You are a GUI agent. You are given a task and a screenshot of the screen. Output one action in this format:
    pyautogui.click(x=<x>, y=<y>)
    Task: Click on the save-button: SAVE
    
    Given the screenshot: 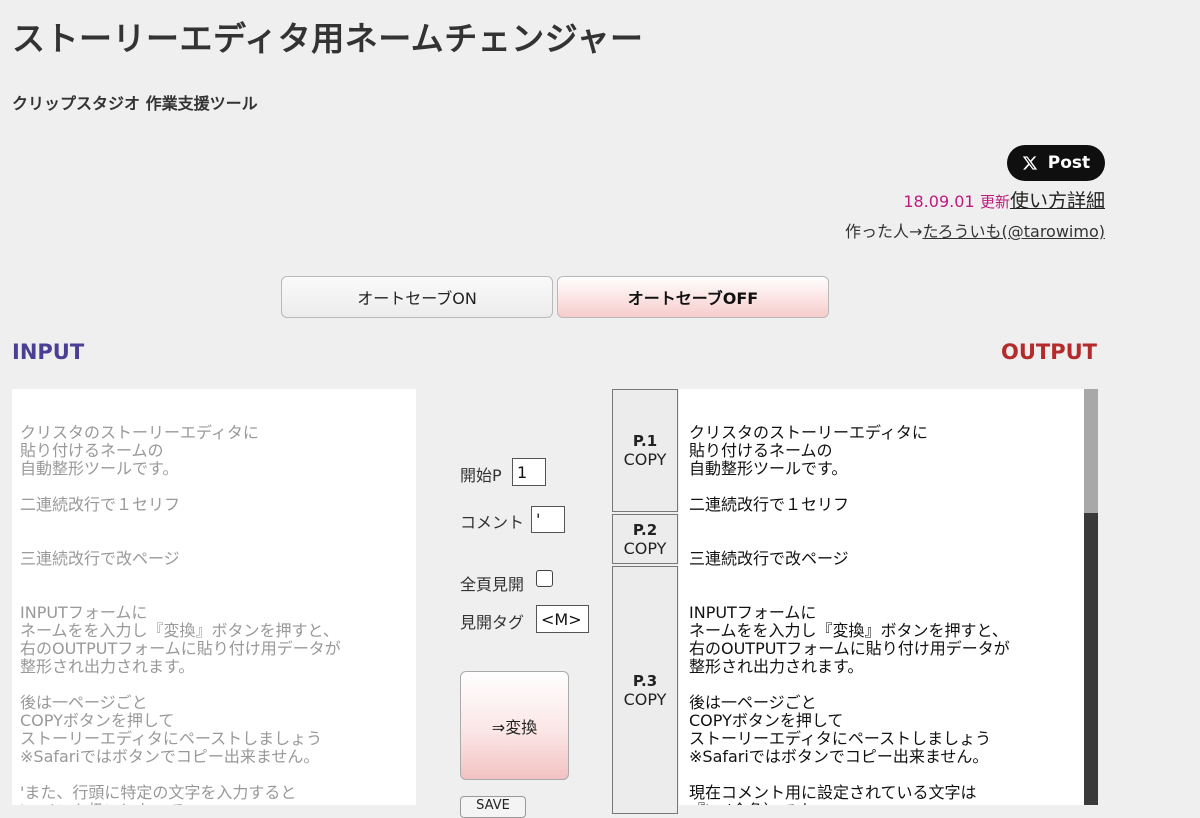 What is the action you would take?
    pyautogui.click(x=493, y=807)
    